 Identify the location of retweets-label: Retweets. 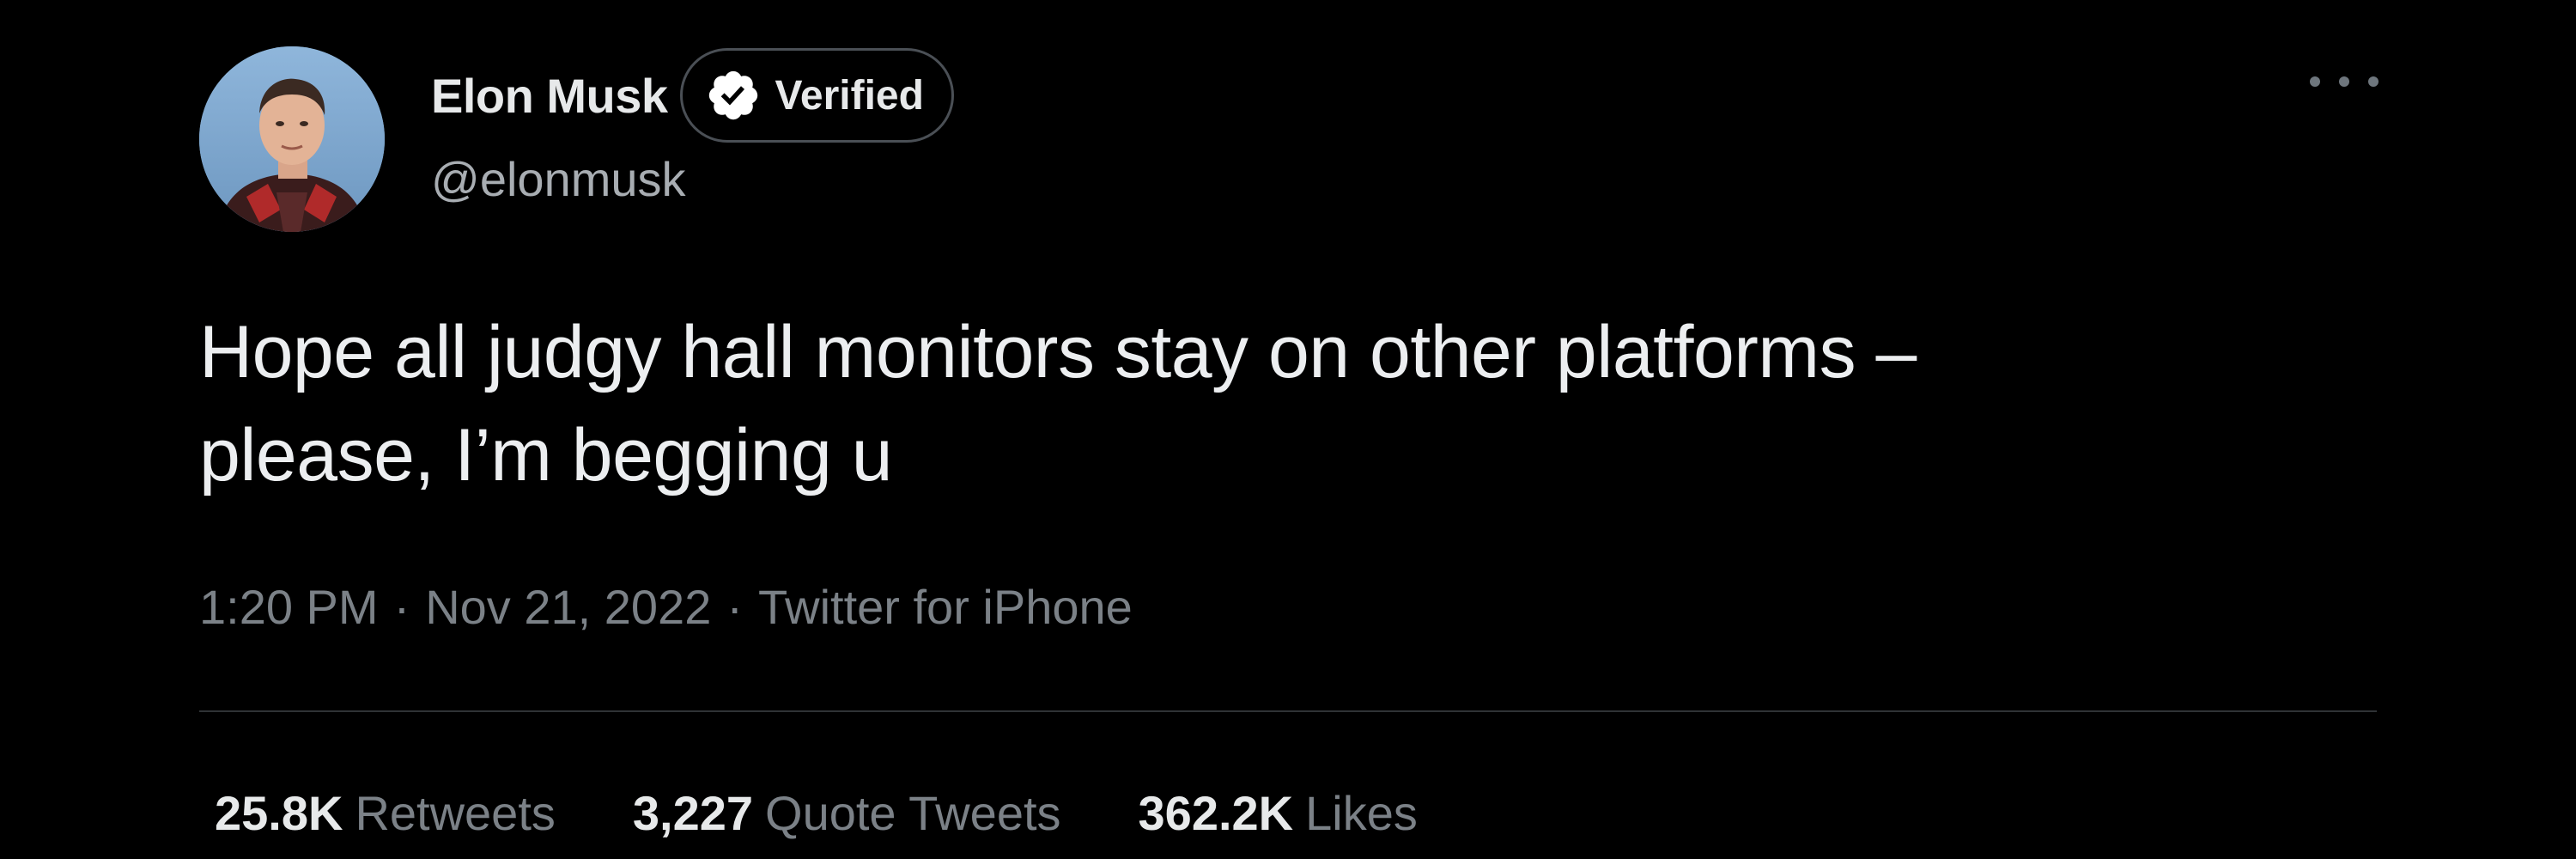
(455, 813).